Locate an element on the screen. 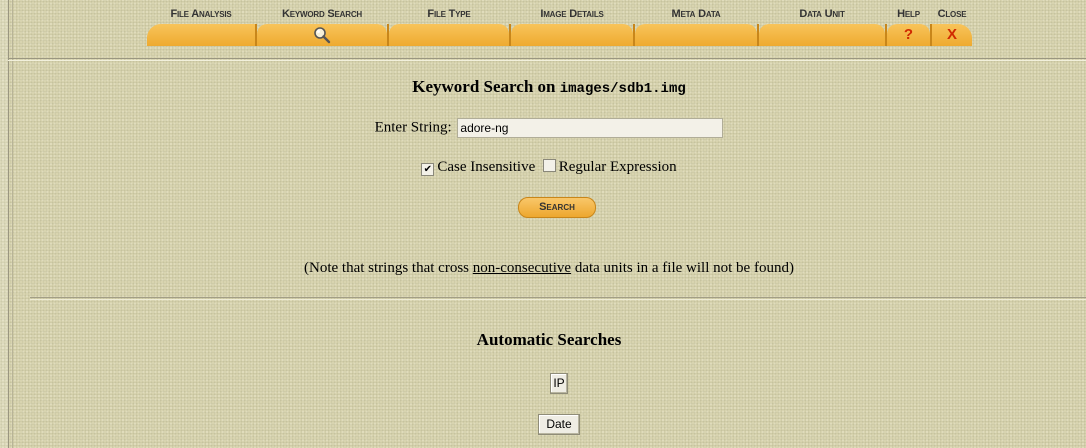  window-left-frame is located at coordinates (4, 224).